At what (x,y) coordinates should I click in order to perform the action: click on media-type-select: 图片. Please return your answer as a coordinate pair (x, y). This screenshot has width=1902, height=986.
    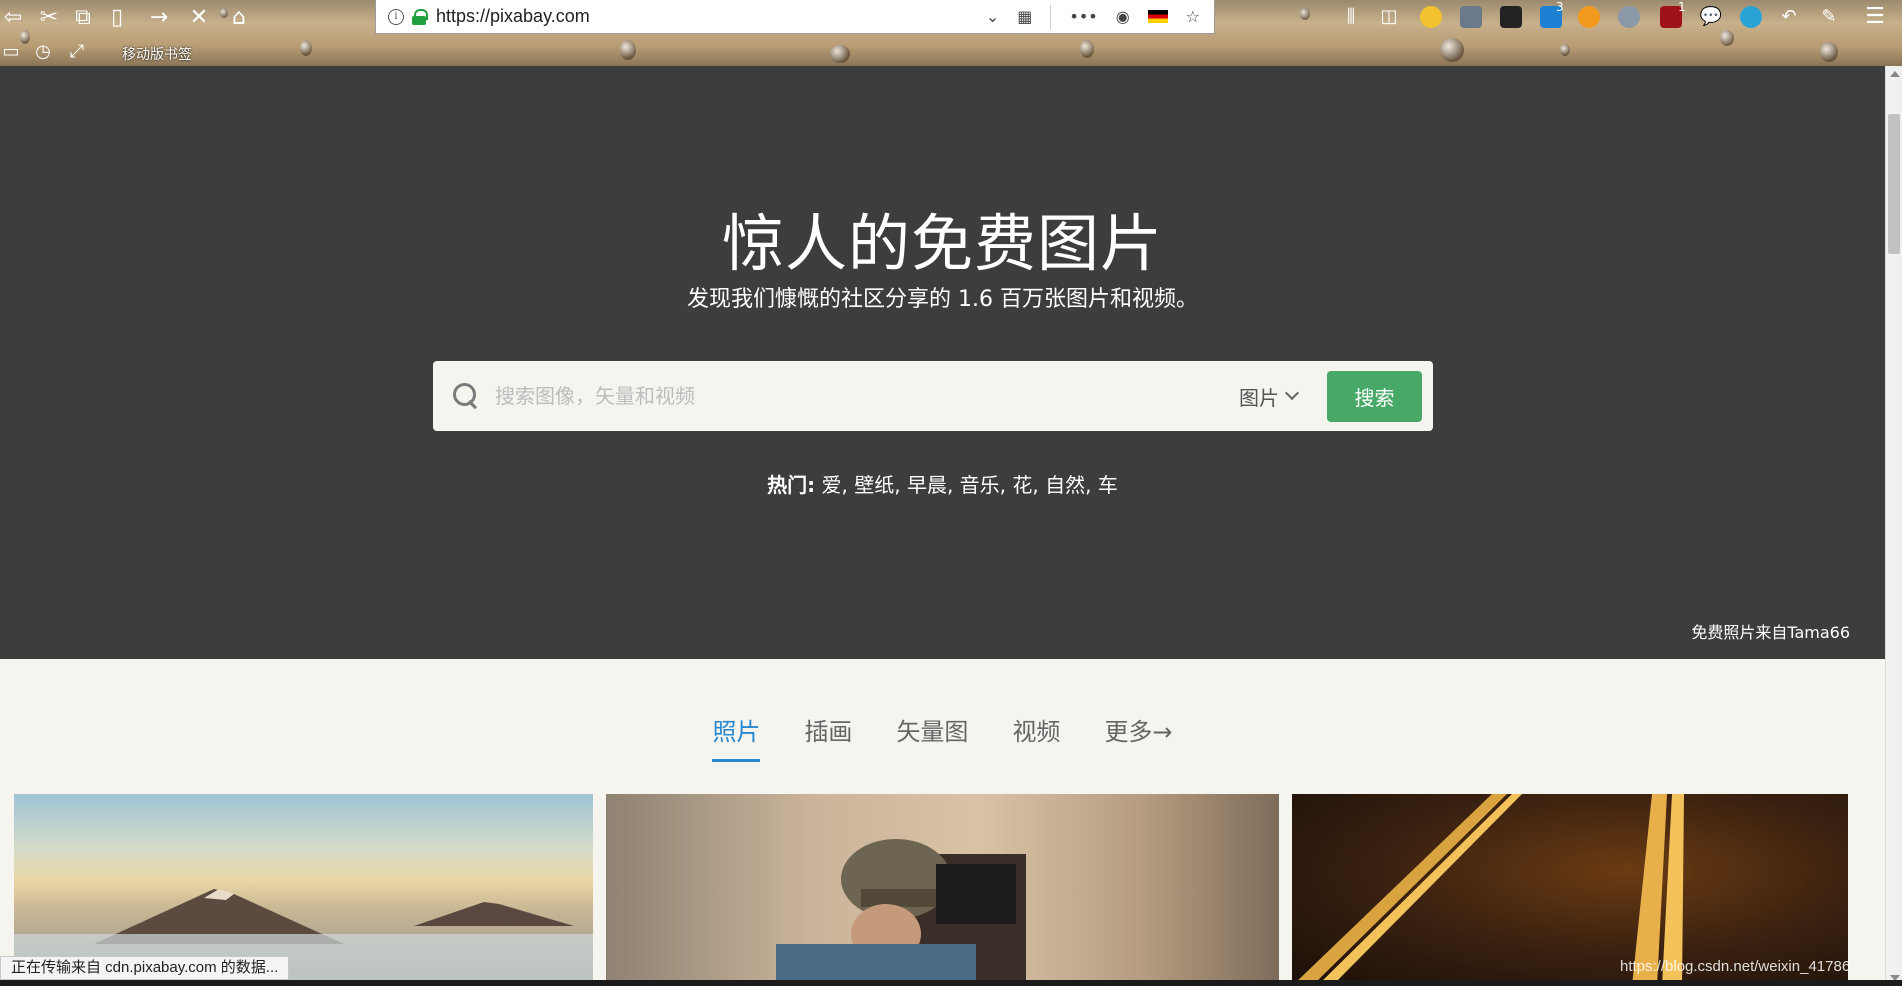
    Looking at the image, I should click on (1269, 396).